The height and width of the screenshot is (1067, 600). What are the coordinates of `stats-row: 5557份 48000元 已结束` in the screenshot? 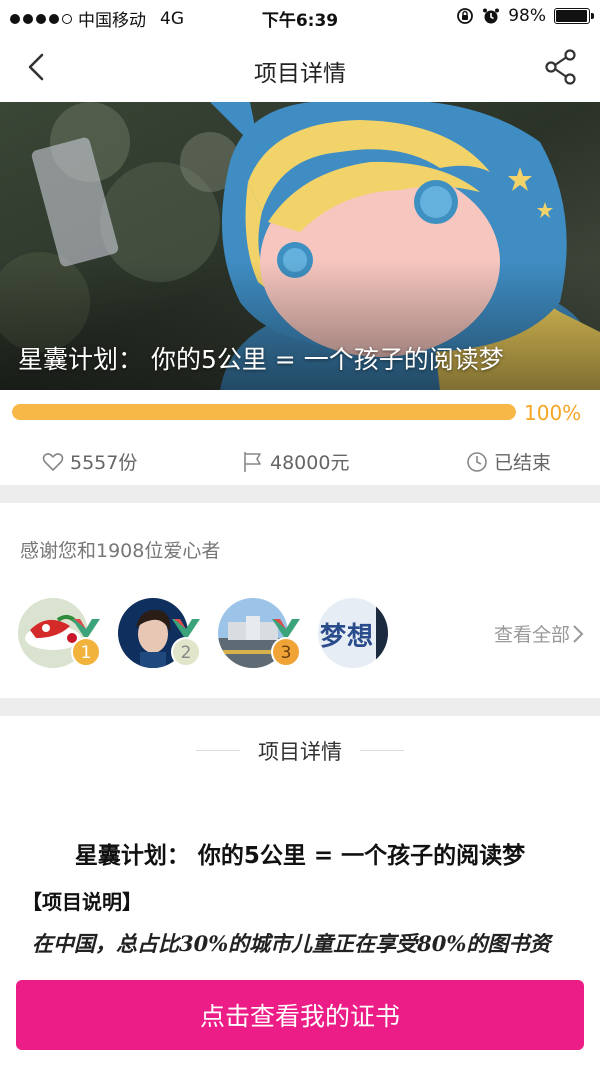 It's located at (300, 462).